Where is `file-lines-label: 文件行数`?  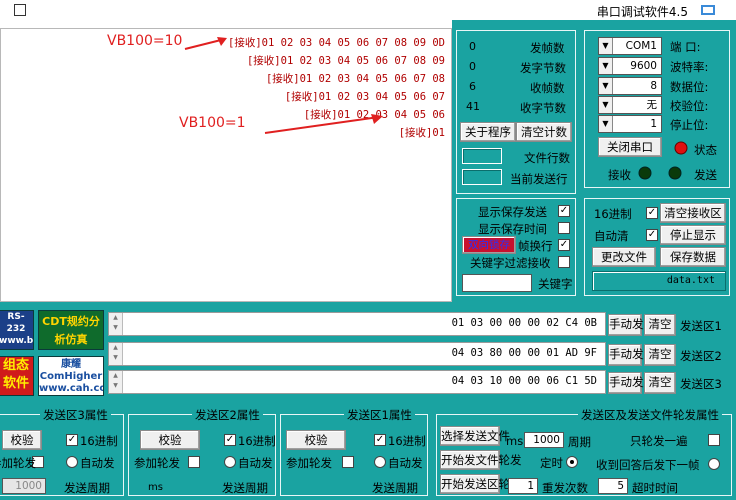 file-lines-label: 文件行数 is located at coordinates (547, 158).